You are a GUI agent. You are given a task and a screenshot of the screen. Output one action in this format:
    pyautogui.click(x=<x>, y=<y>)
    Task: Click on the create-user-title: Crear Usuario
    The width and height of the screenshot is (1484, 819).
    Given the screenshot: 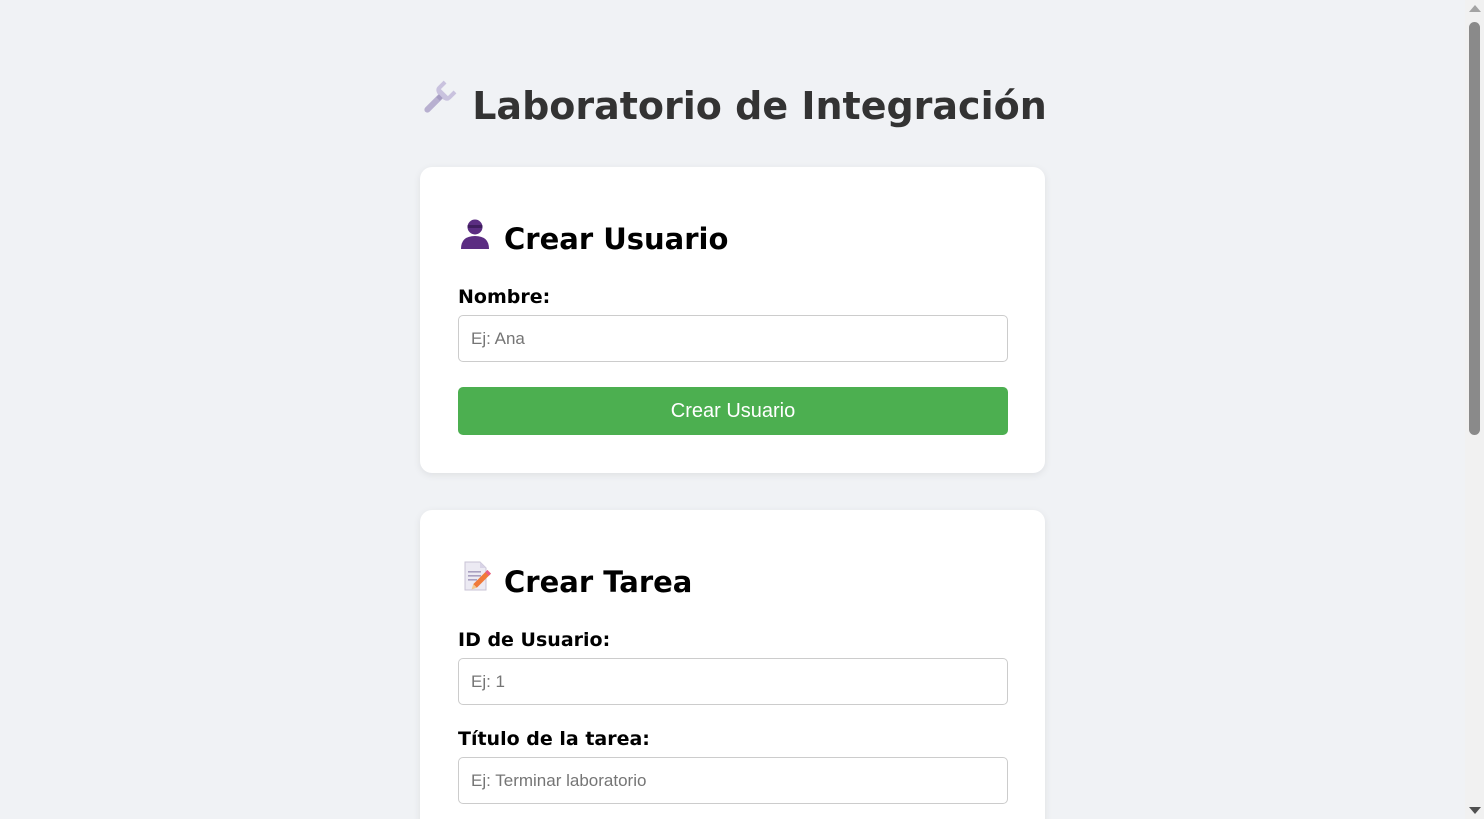 What is the action you would take?
    pyautogui.click(x=593, y=239)
    